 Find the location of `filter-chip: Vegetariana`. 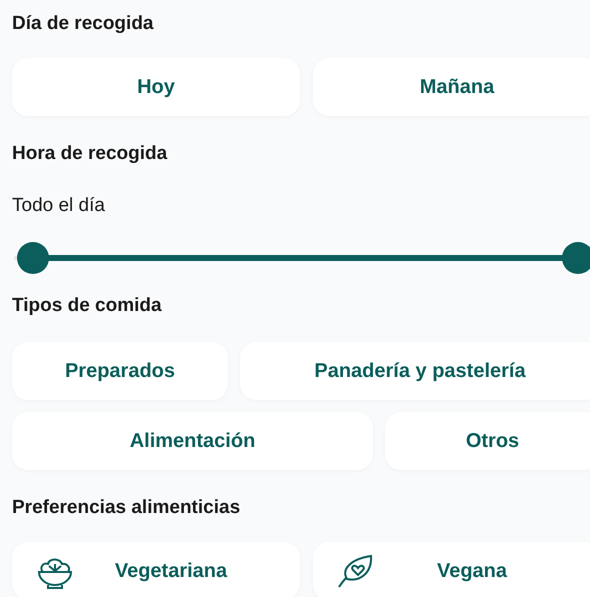

filter-chip: Vegetariana is located at coordinates (156, 569).